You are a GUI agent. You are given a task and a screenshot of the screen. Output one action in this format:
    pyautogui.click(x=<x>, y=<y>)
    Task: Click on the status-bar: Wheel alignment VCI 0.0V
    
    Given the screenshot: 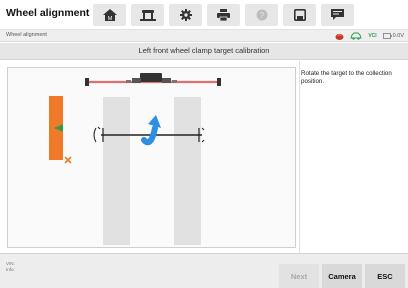 What is the action you would take?
    pyautogui.click(x=204, y=36)
    